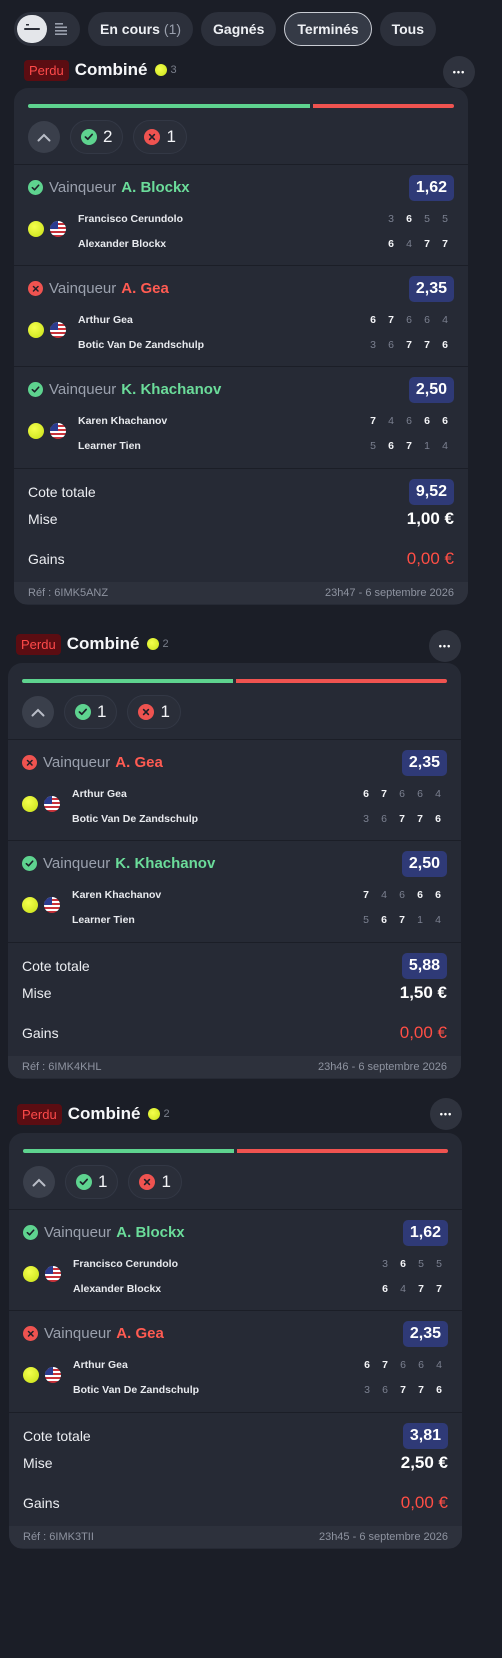 The height and width of the screenshot is (1658, 502). Describe the element at coordinates (424, 966) in the screenshot. I see `total-odds-value: 5,88` at that location.